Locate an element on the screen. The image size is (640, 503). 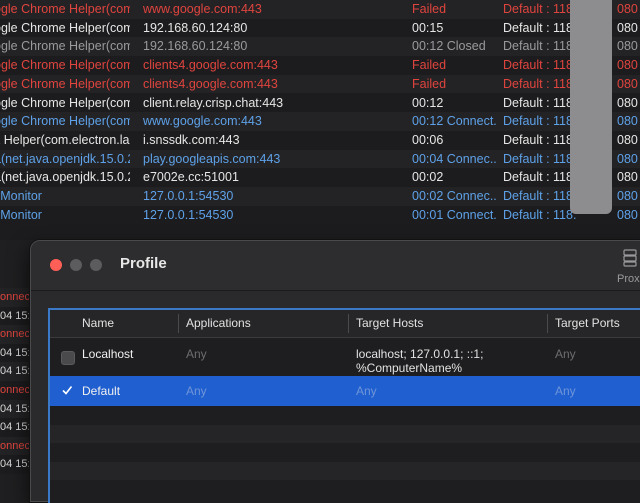
checkmark-icon is located at coordinates (67, 390).